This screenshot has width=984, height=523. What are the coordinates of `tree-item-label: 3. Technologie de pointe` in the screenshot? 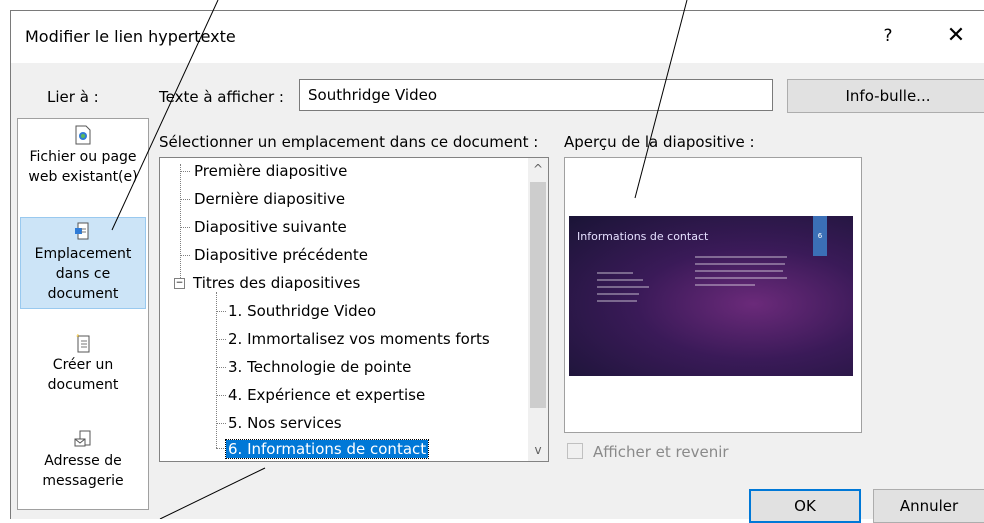 It's located at (320, 367).